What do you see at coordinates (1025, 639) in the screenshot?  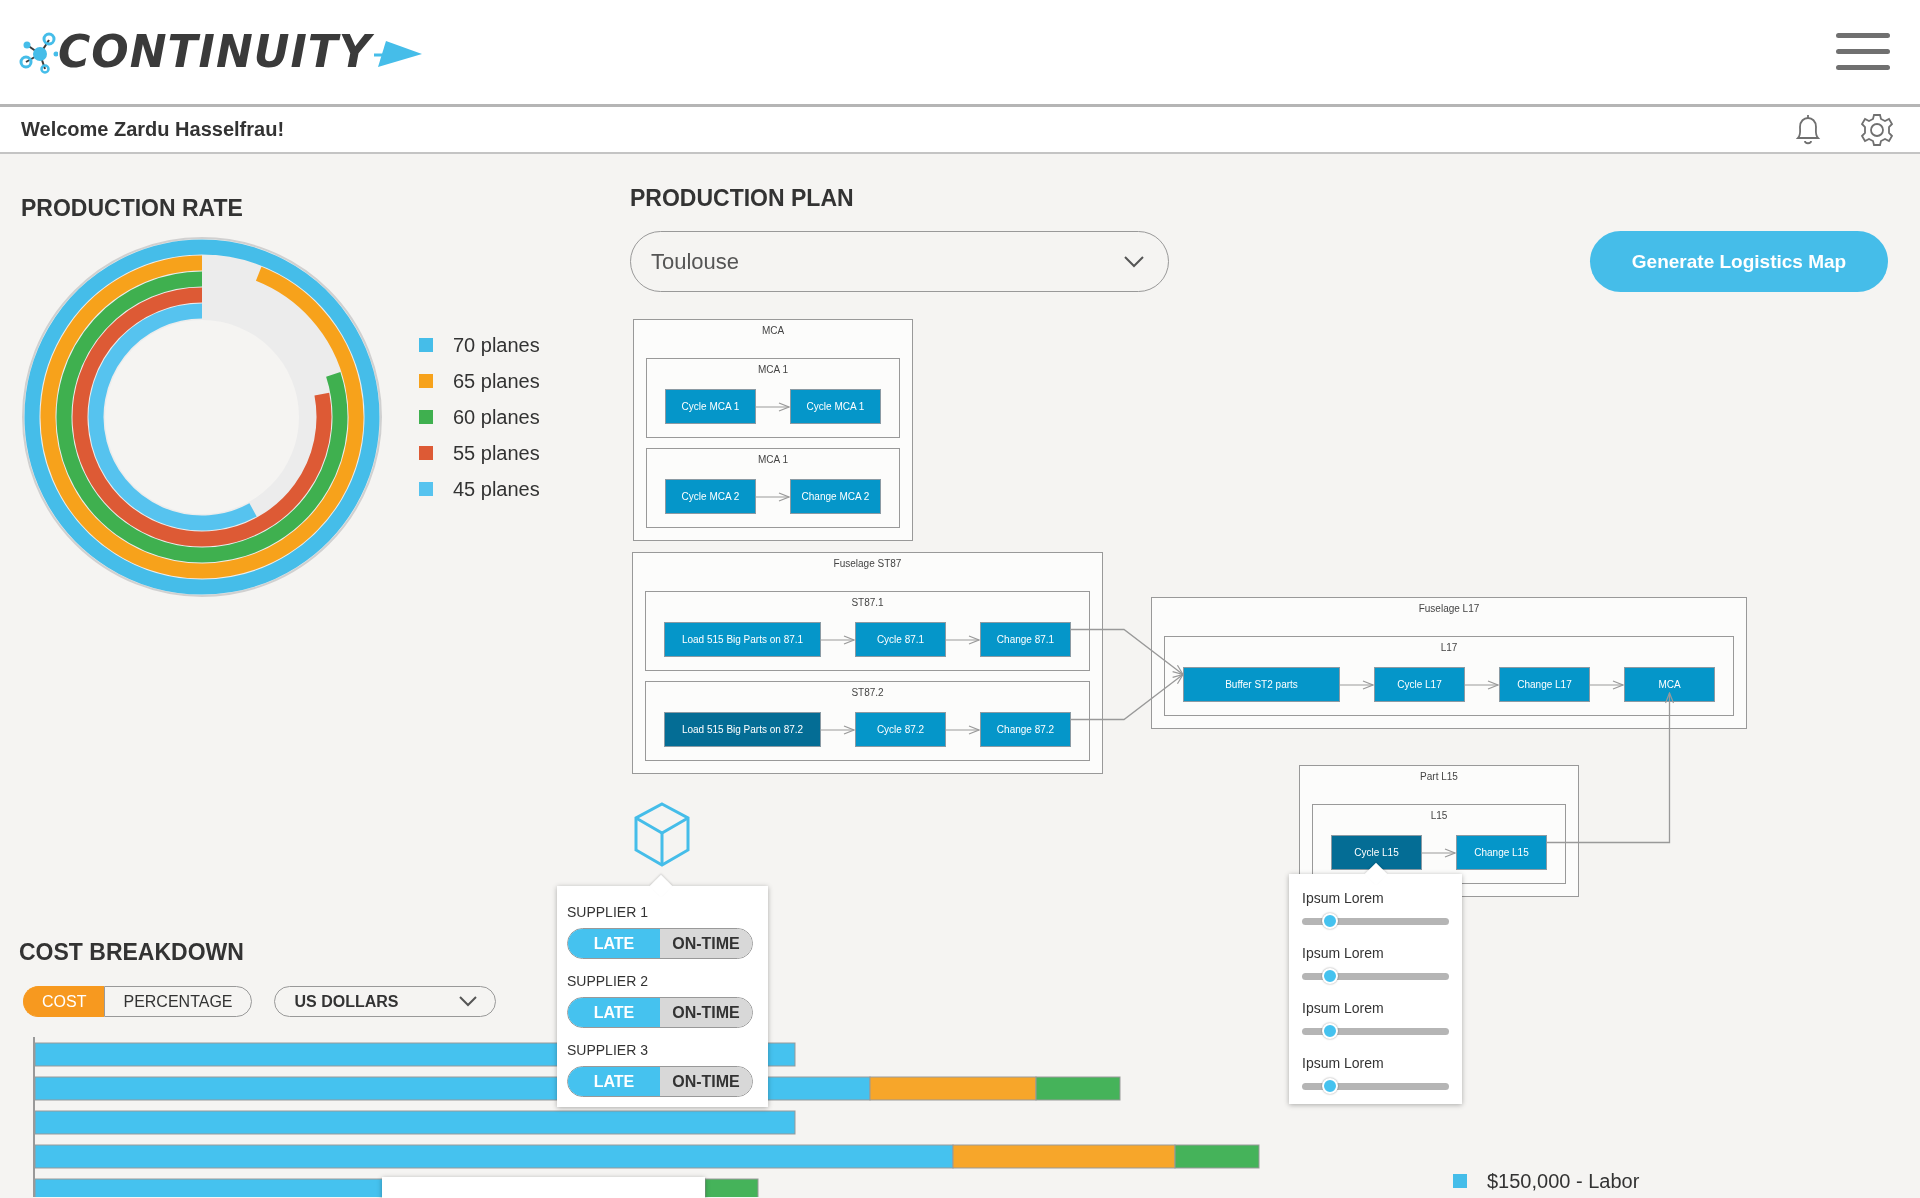 I see `process-node: Change 87.1` at bounding box center [1025, 639].